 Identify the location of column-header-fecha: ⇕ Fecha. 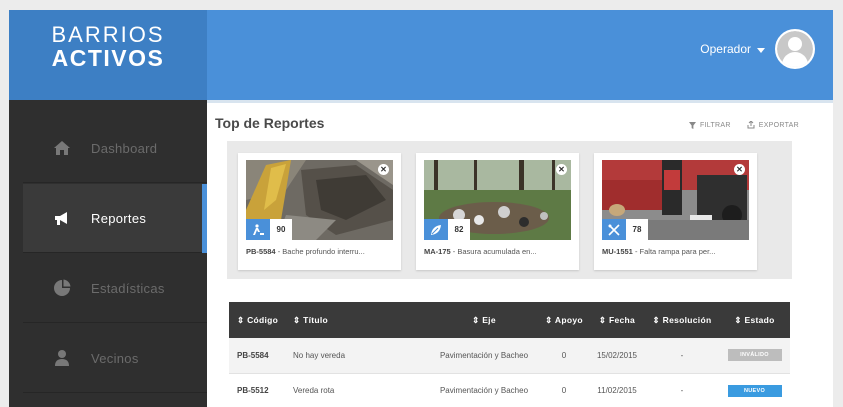
(617, 320).